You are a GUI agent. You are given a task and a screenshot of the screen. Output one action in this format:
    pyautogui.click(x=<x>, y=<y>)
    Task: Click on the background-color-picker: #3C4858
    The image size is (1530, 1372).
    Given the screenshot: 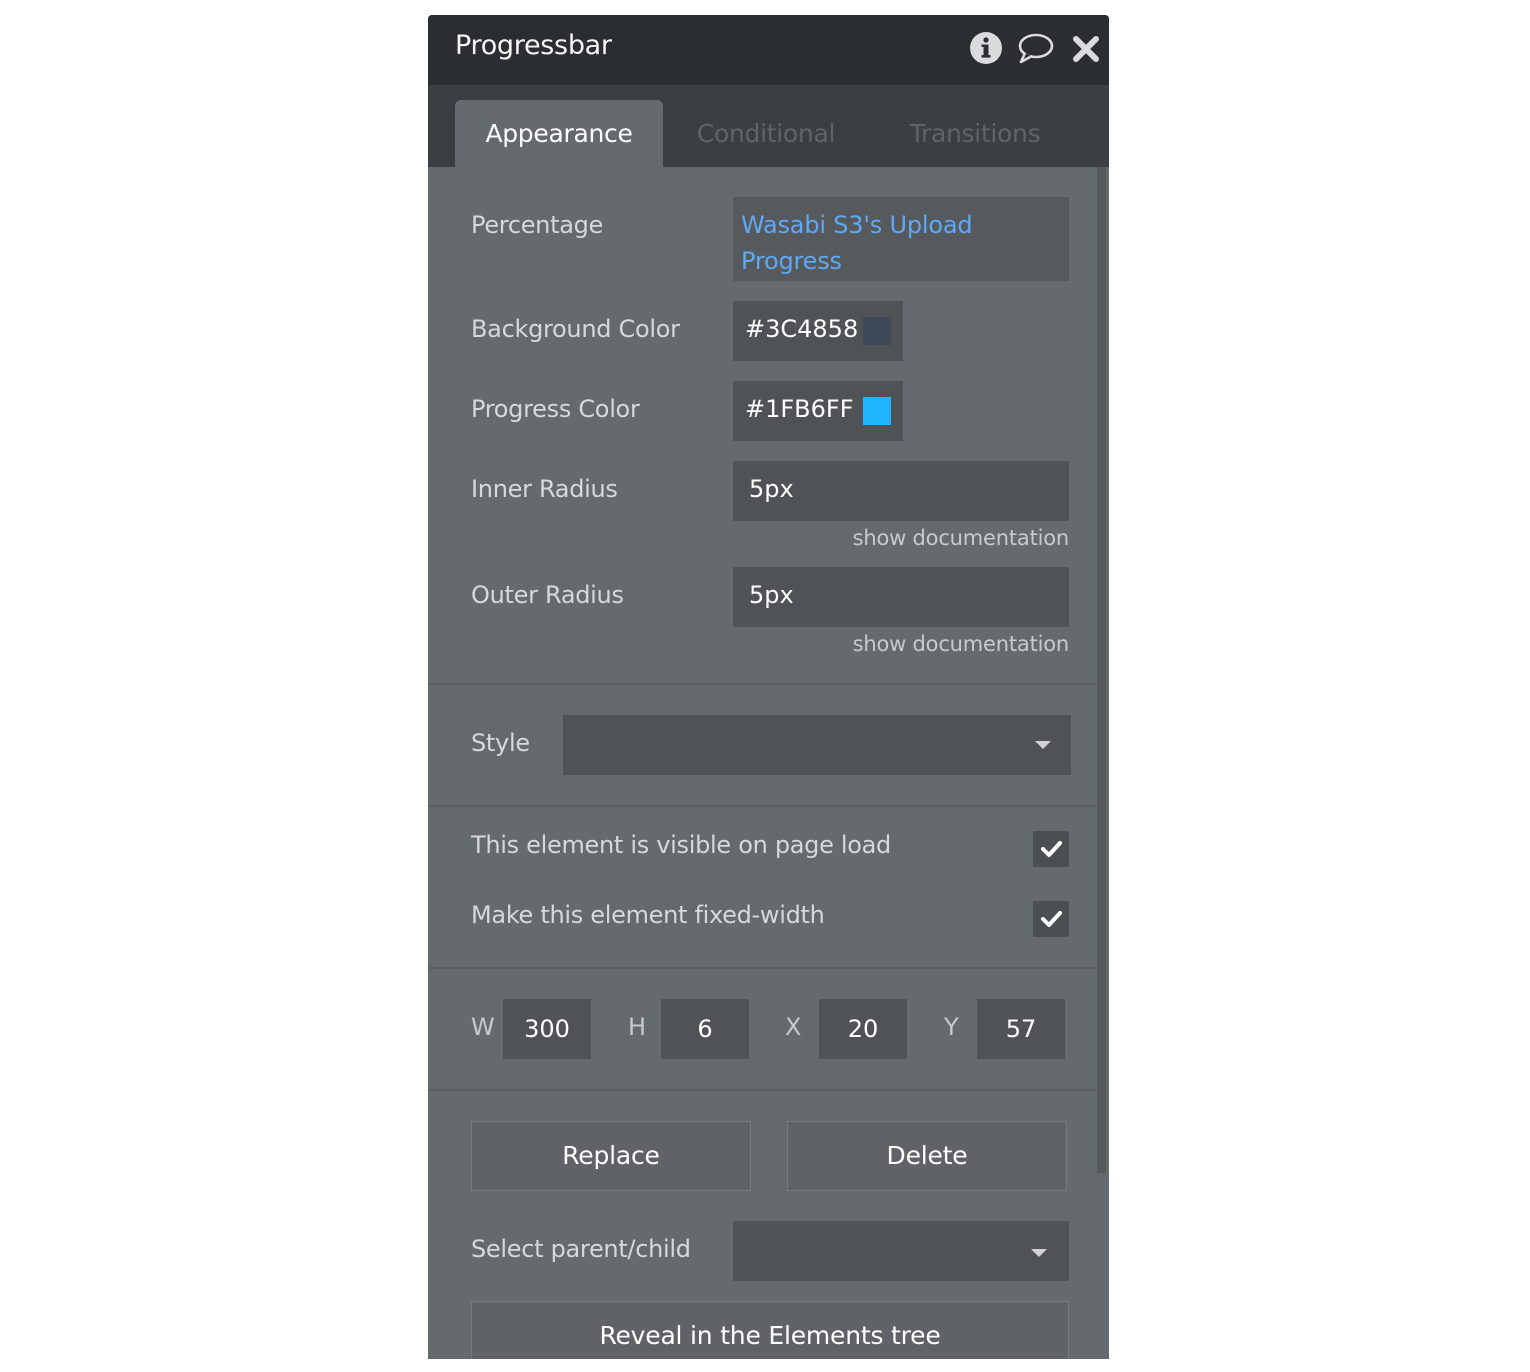 What is the action you would take?
    pyautogui.click(x=818, y=331)
    